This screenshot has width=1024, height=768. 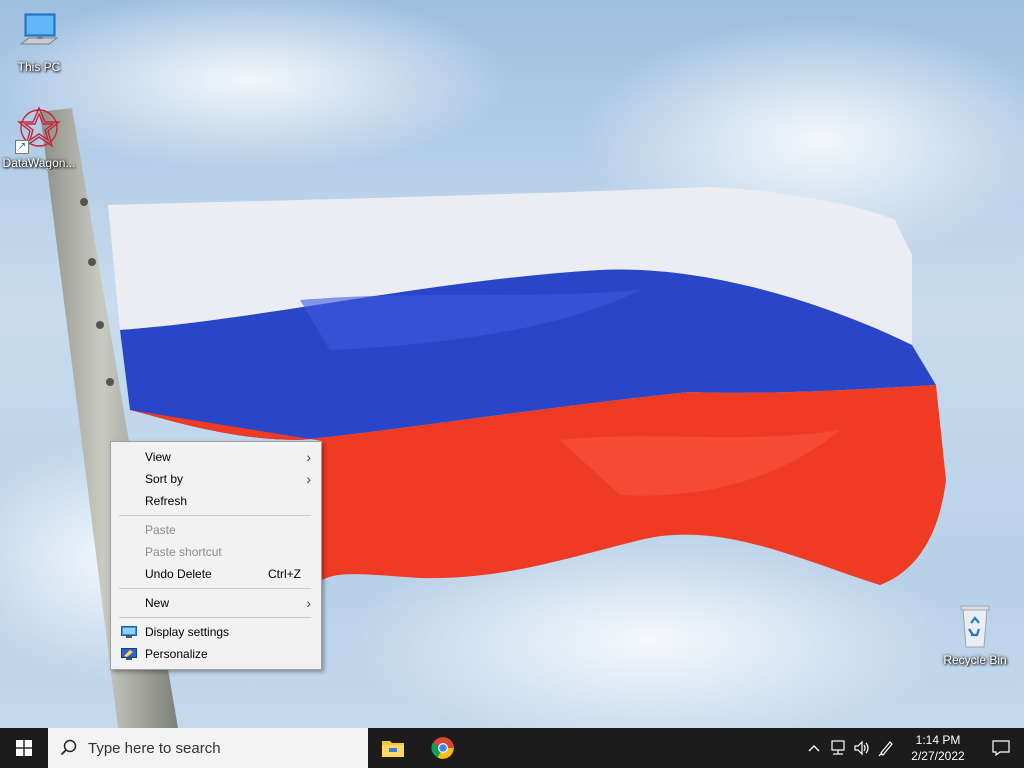 I want to click on taskbar: Type here to search 1:14 PM 2/27/2022, so click(x=512, y=748).